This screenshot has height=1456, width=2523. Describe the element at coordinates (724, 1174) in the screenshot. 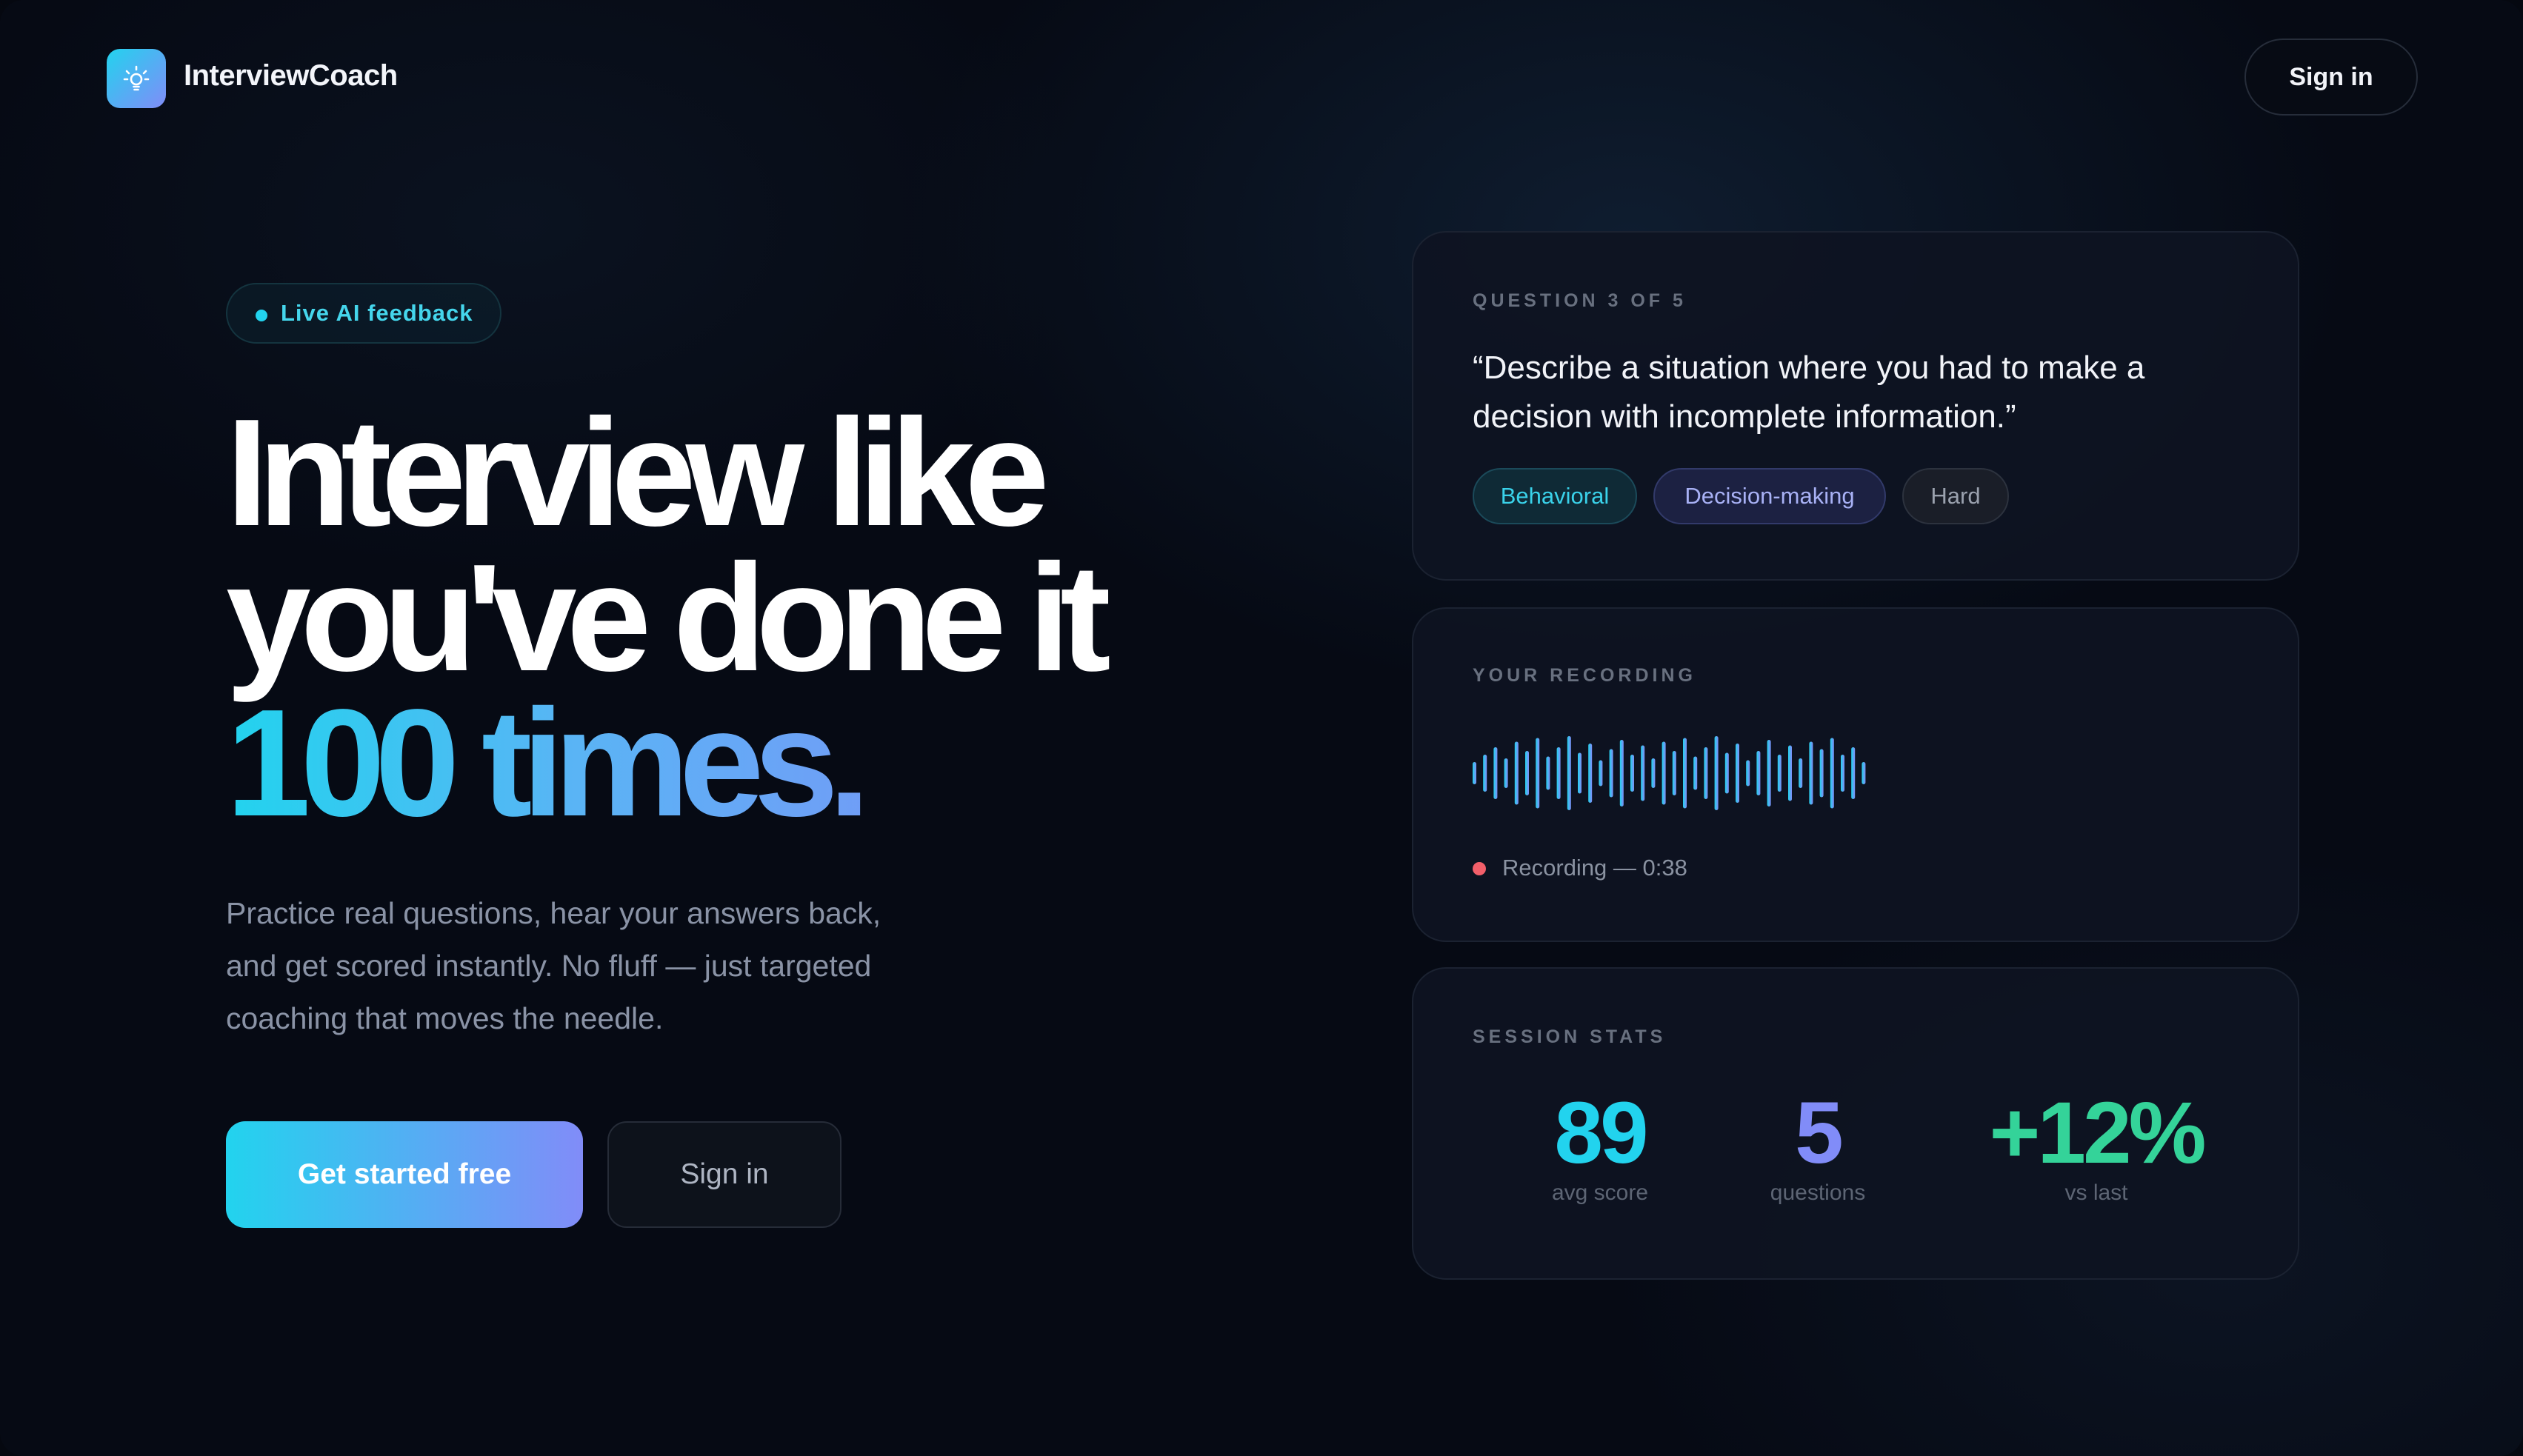

I see `hero-sign-in-button: Sign in` at that location.